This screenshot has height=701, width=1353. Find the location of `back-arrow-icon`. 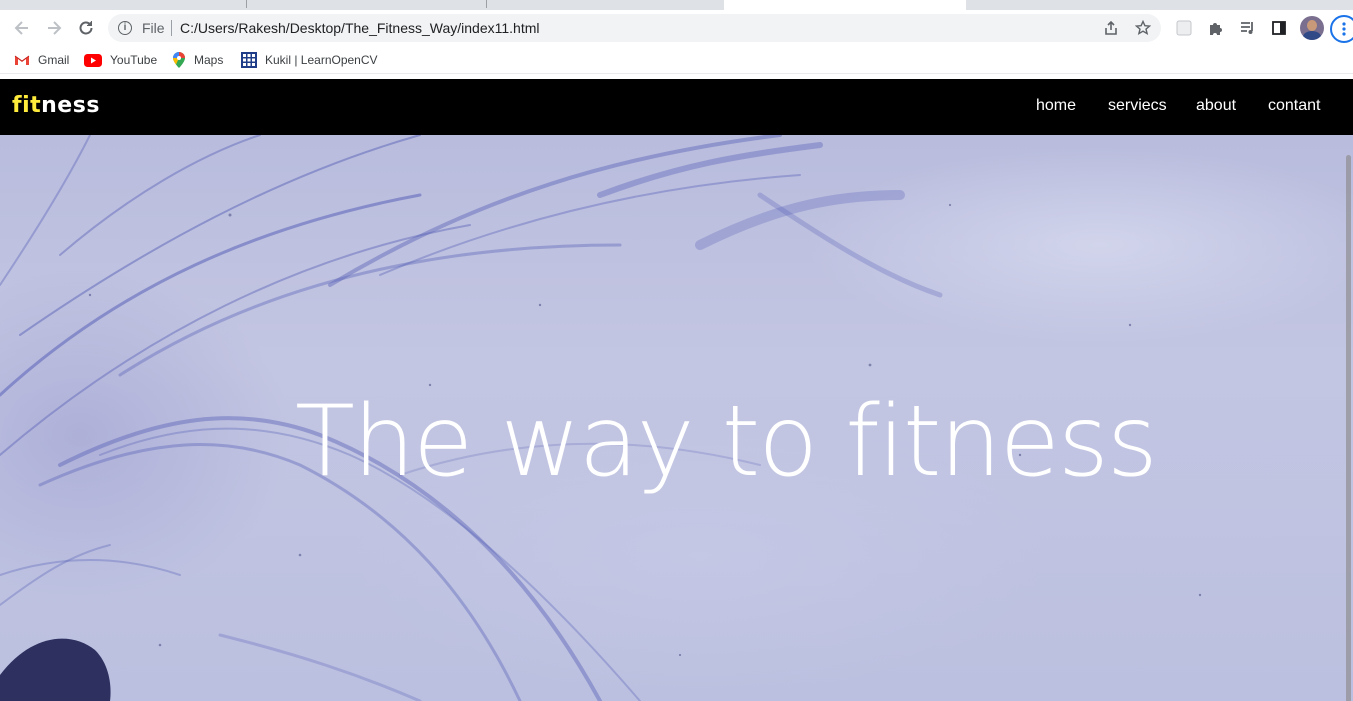

back-arrow-icon is located at coordinates (21, 28).